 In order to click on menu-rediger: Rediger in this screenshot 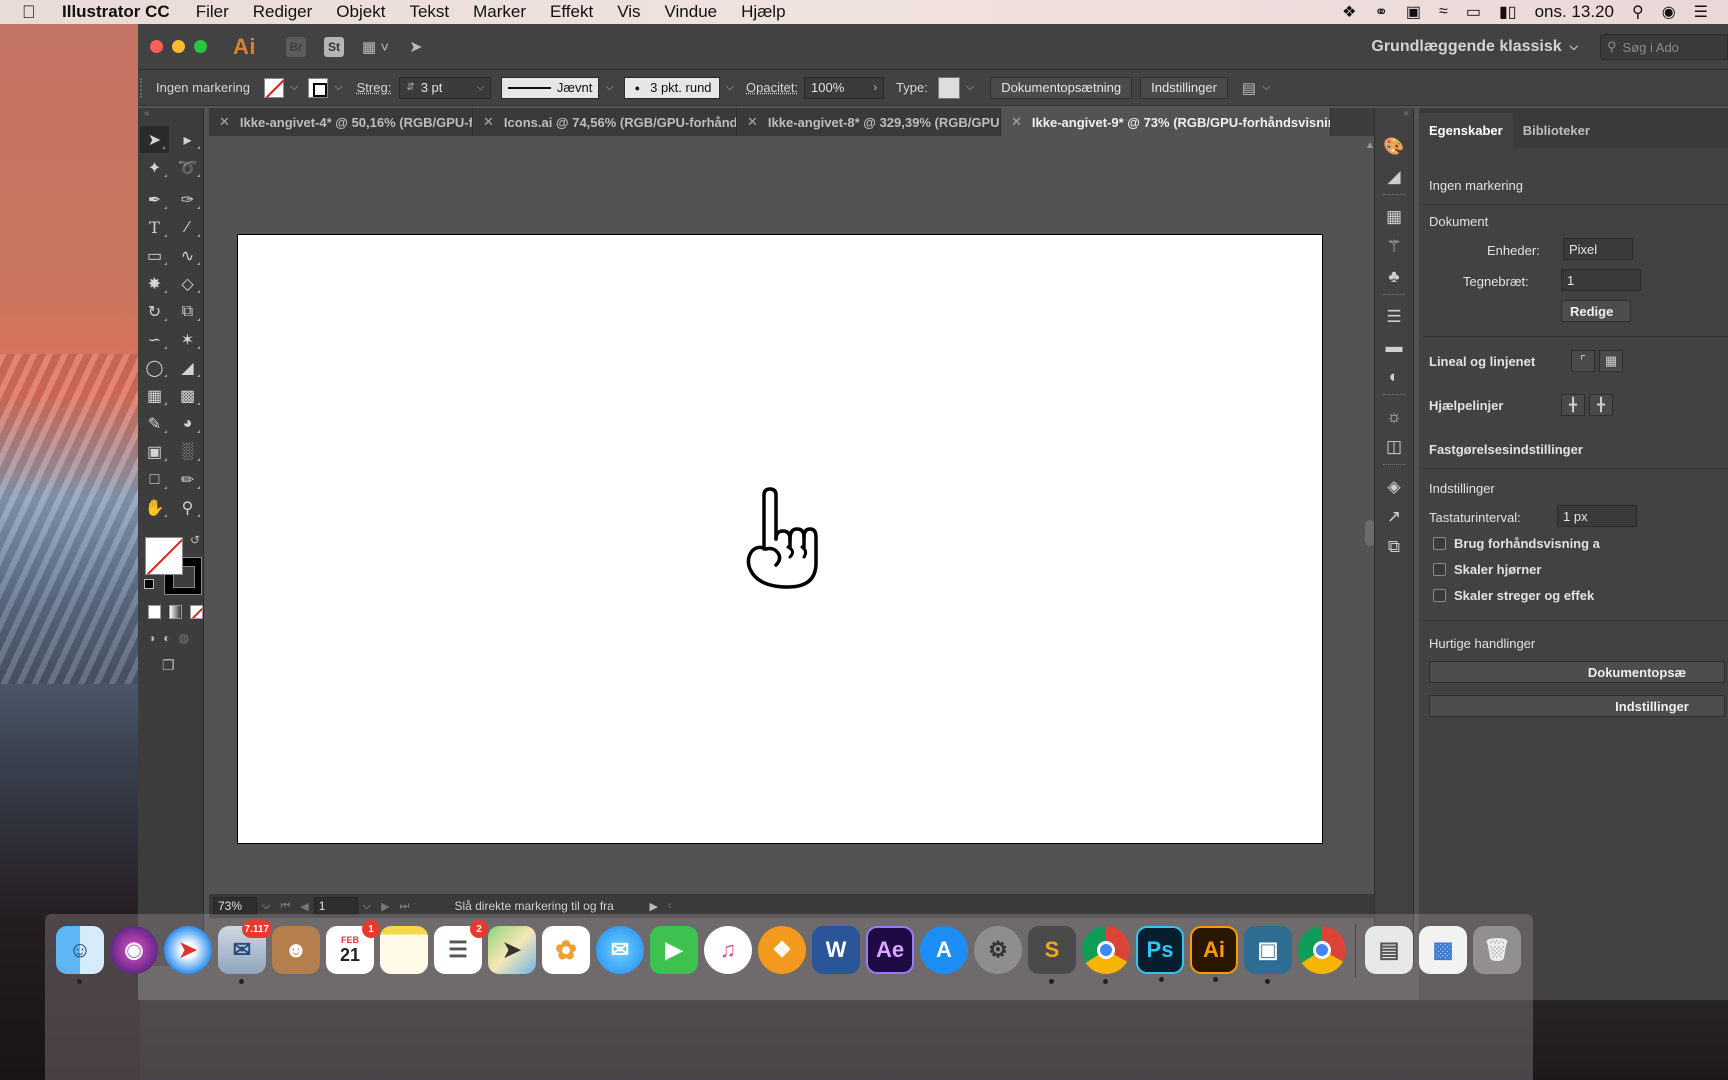, I will do `click(283, 12)`.